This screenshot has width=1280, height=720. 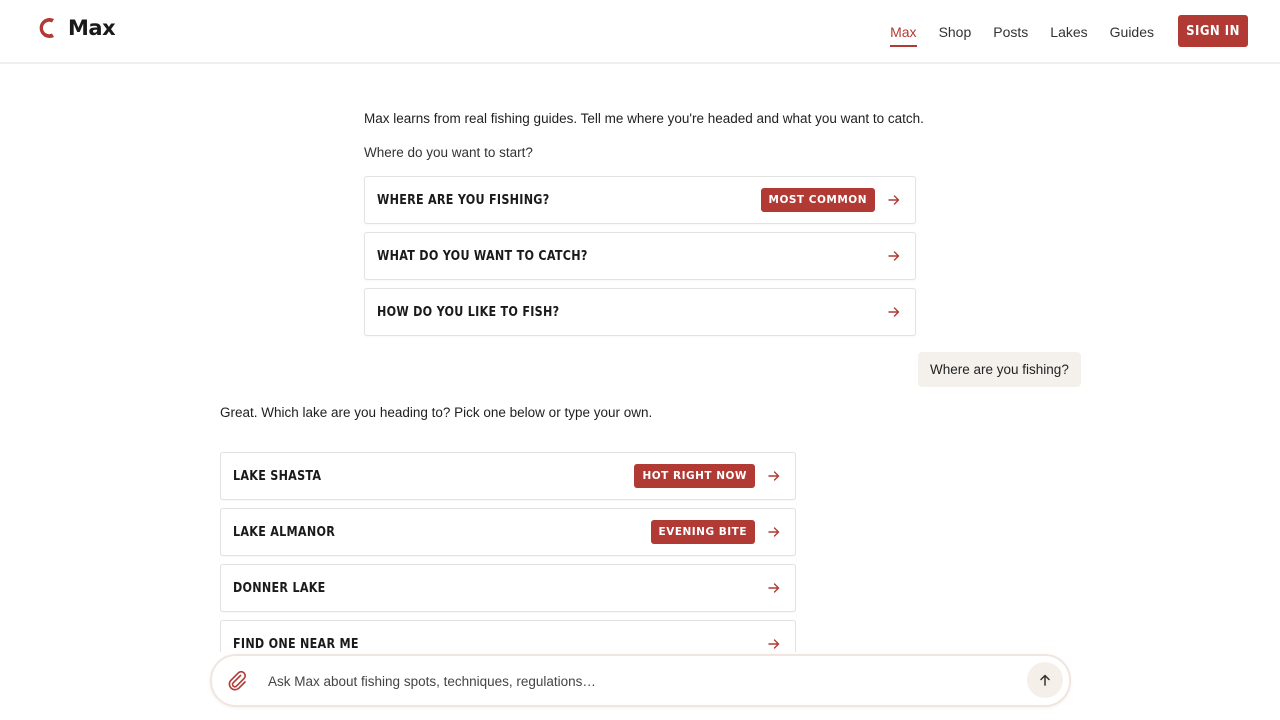 I want to click on arrow-up-icon, so click(x=1045, y=680).